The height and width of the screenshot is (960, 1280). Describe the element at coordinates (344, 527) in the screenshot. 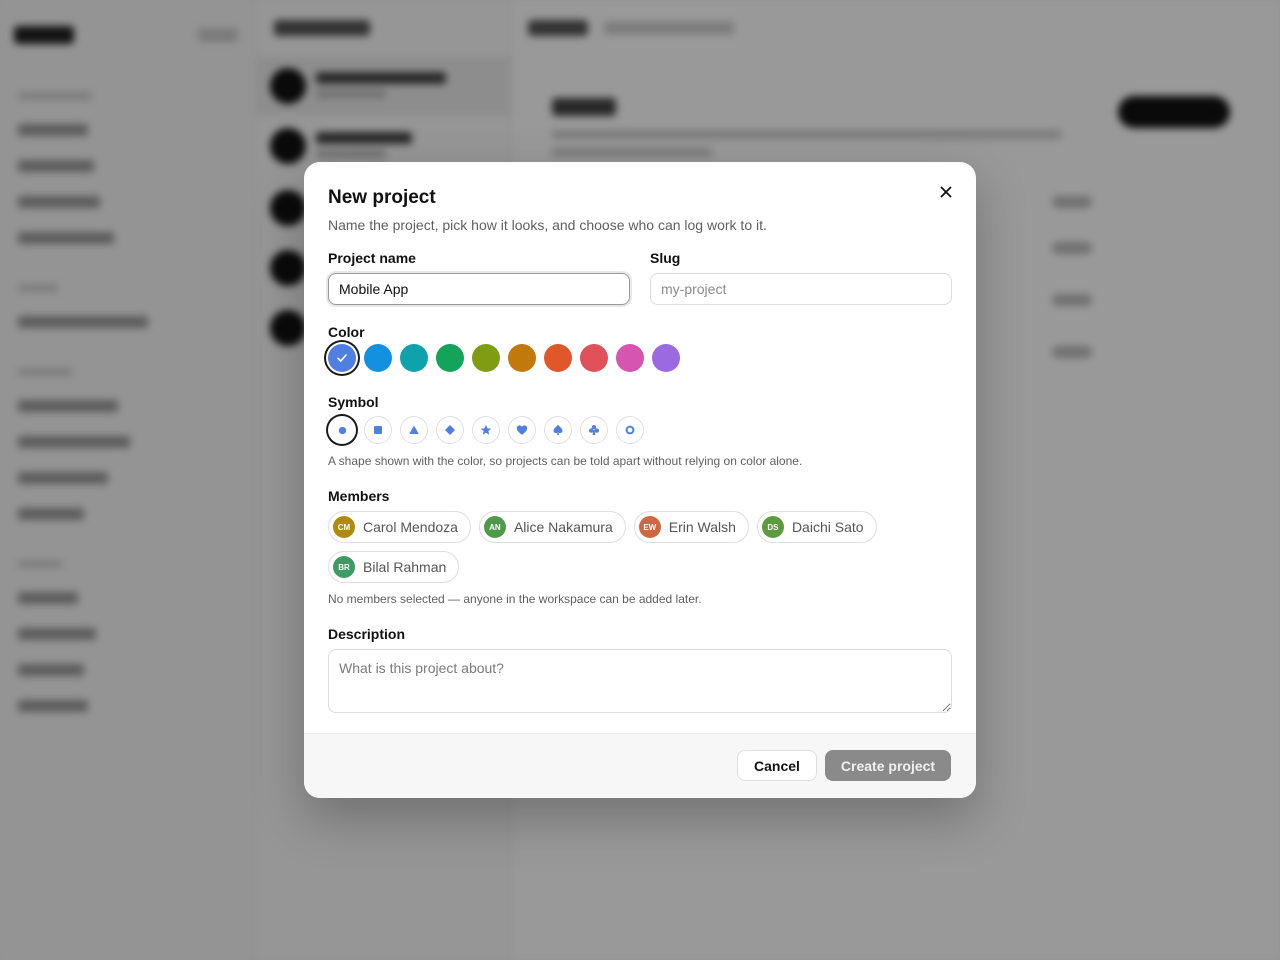

I see `avatar: CM` at that location.